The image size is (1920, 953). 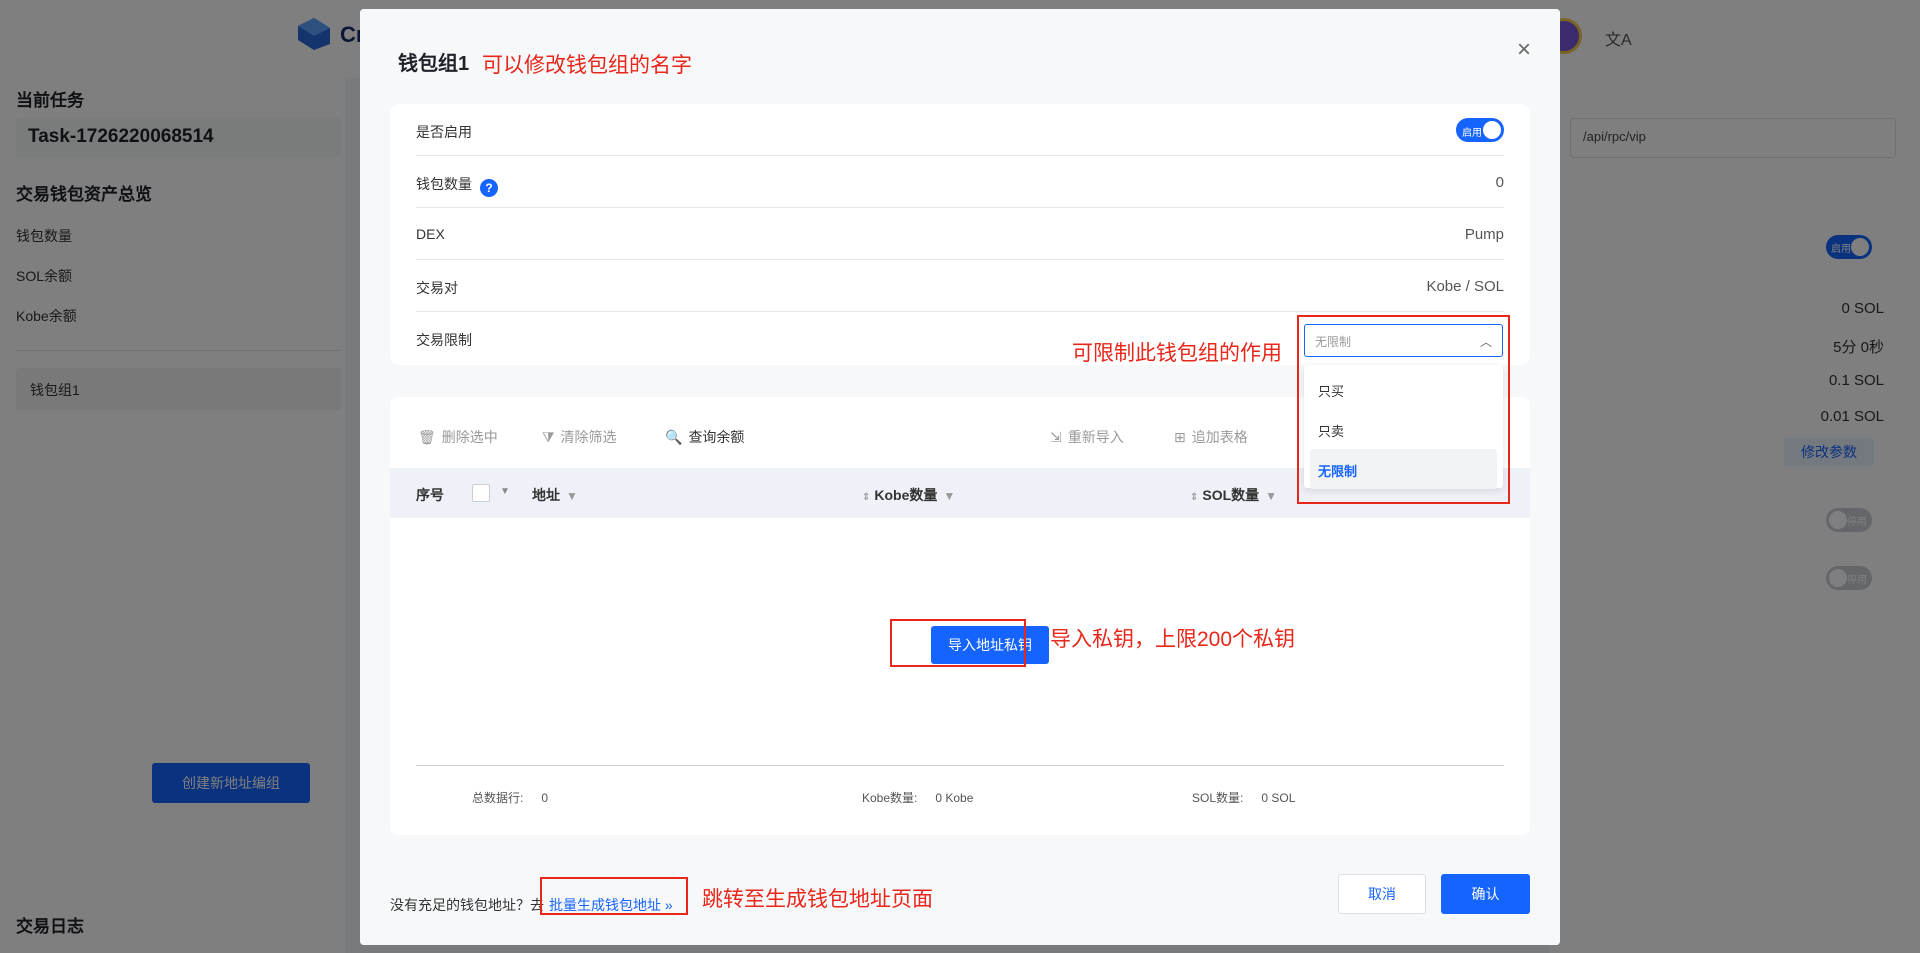 I want to click on wallet-count-label: 钱包数量?, so click(x=457, y=185).